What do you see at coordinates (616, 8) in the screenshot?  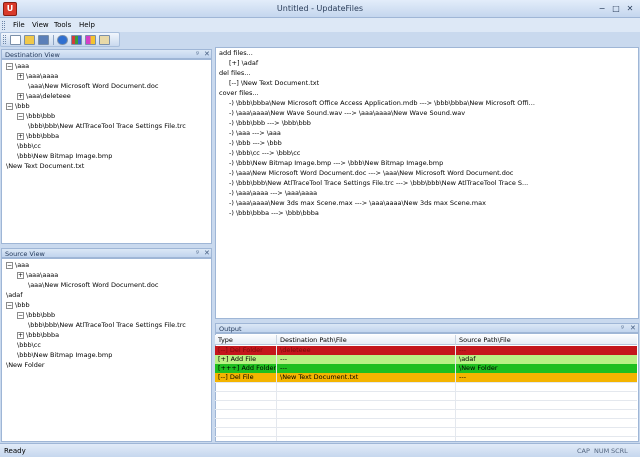 I see `maximize-button: □` at bounding box center [616, 8].